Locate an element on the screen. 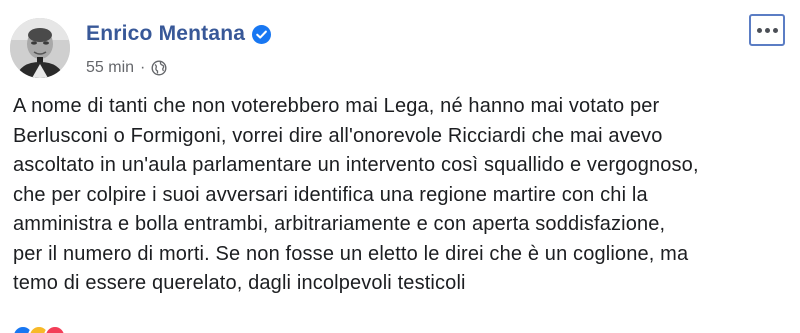 The image size is (800, 333). globe-icon is located at coordinates (159, 68).